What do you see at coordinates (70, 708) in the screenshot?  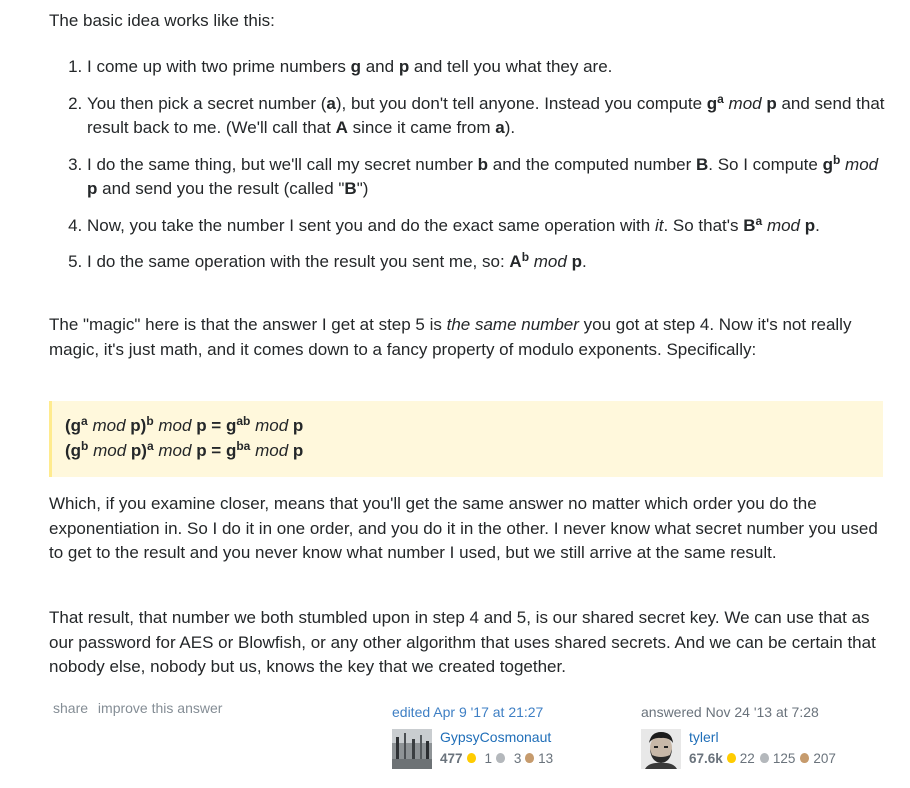 I see `share-link: share` at bounding box center [70, 708].